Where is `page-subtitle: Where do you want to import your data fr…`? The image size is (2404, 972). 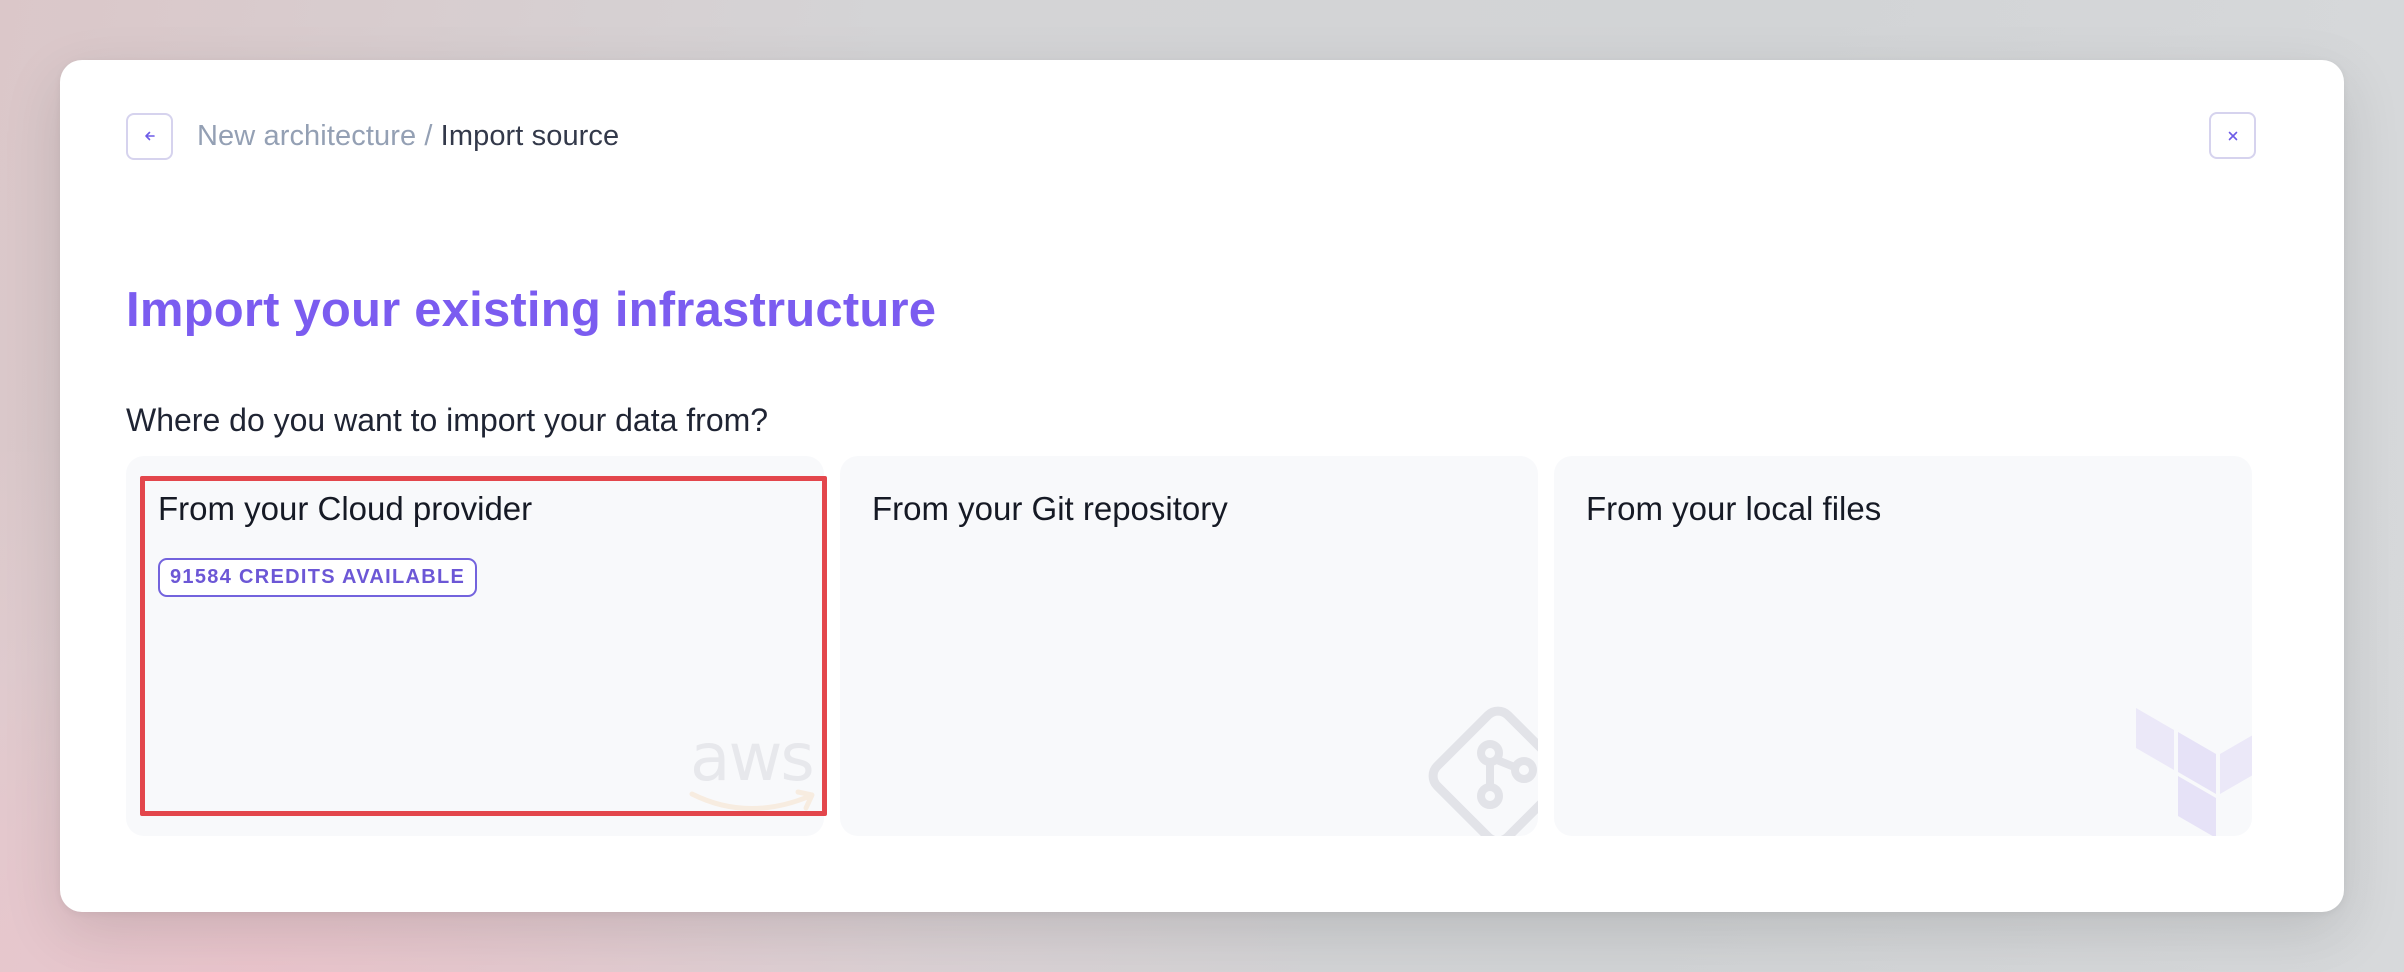
page-subtitle: Where do you want to import your data fr… is located at coordinates (447, 420).